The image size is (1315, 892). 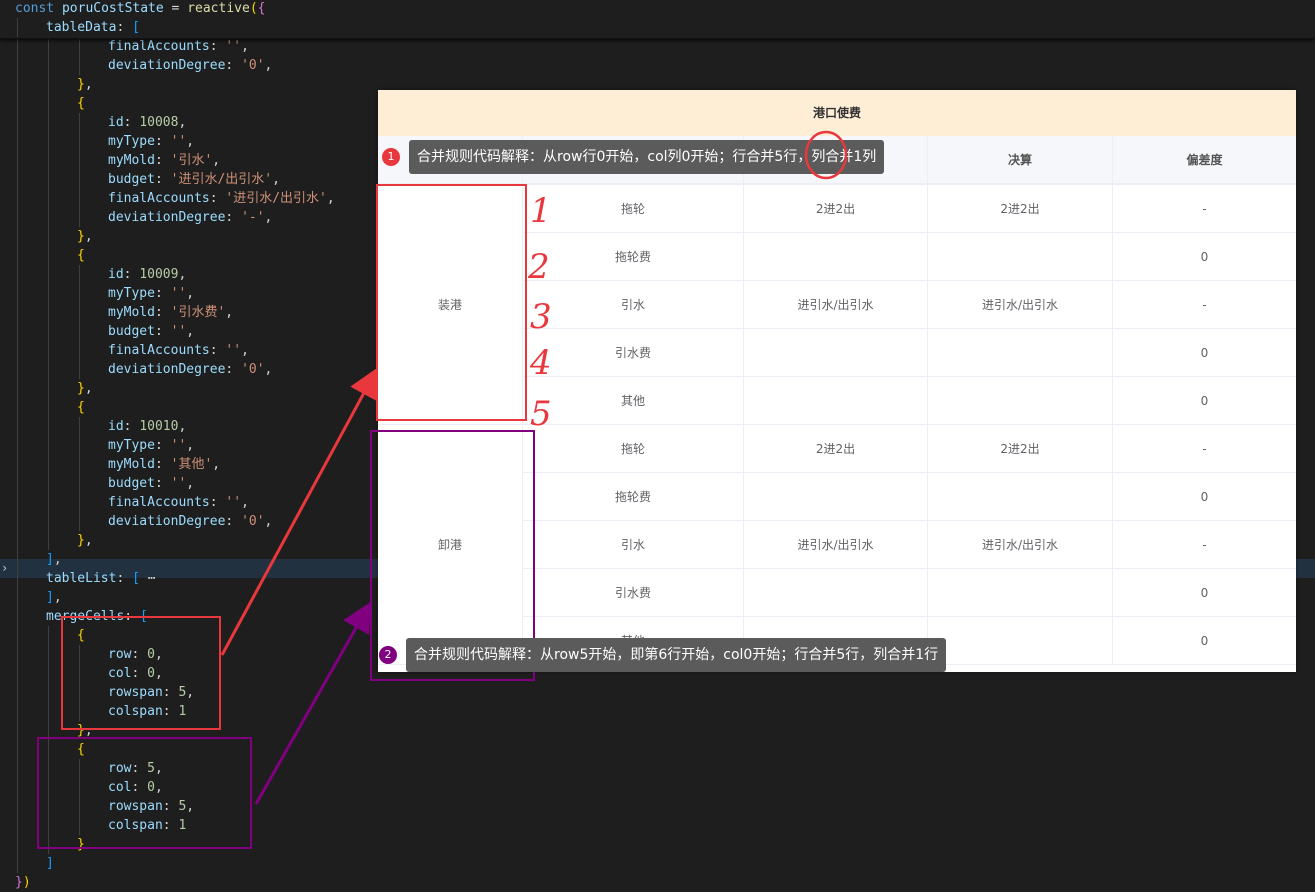 What do you see at coordinates (147, 578) in the screenshot?
I see `code-token: ⋯` at bounding box center [147, 578].